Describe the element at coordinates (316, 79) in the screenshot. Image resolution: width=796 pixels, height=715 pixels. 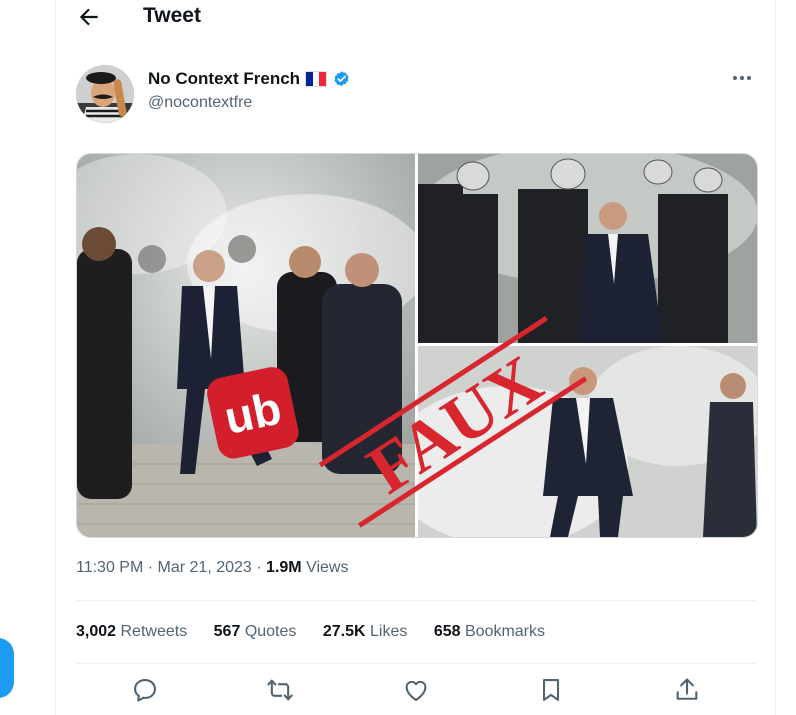
I see `france-flag-icon` at that location.